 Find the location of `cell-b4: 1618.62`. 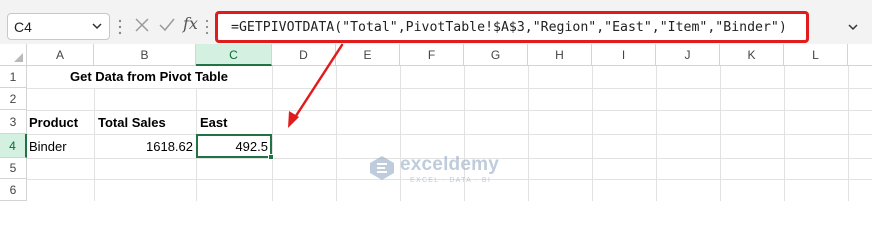

cell-b4: 1618.62 is located at coordinates (169, 146).